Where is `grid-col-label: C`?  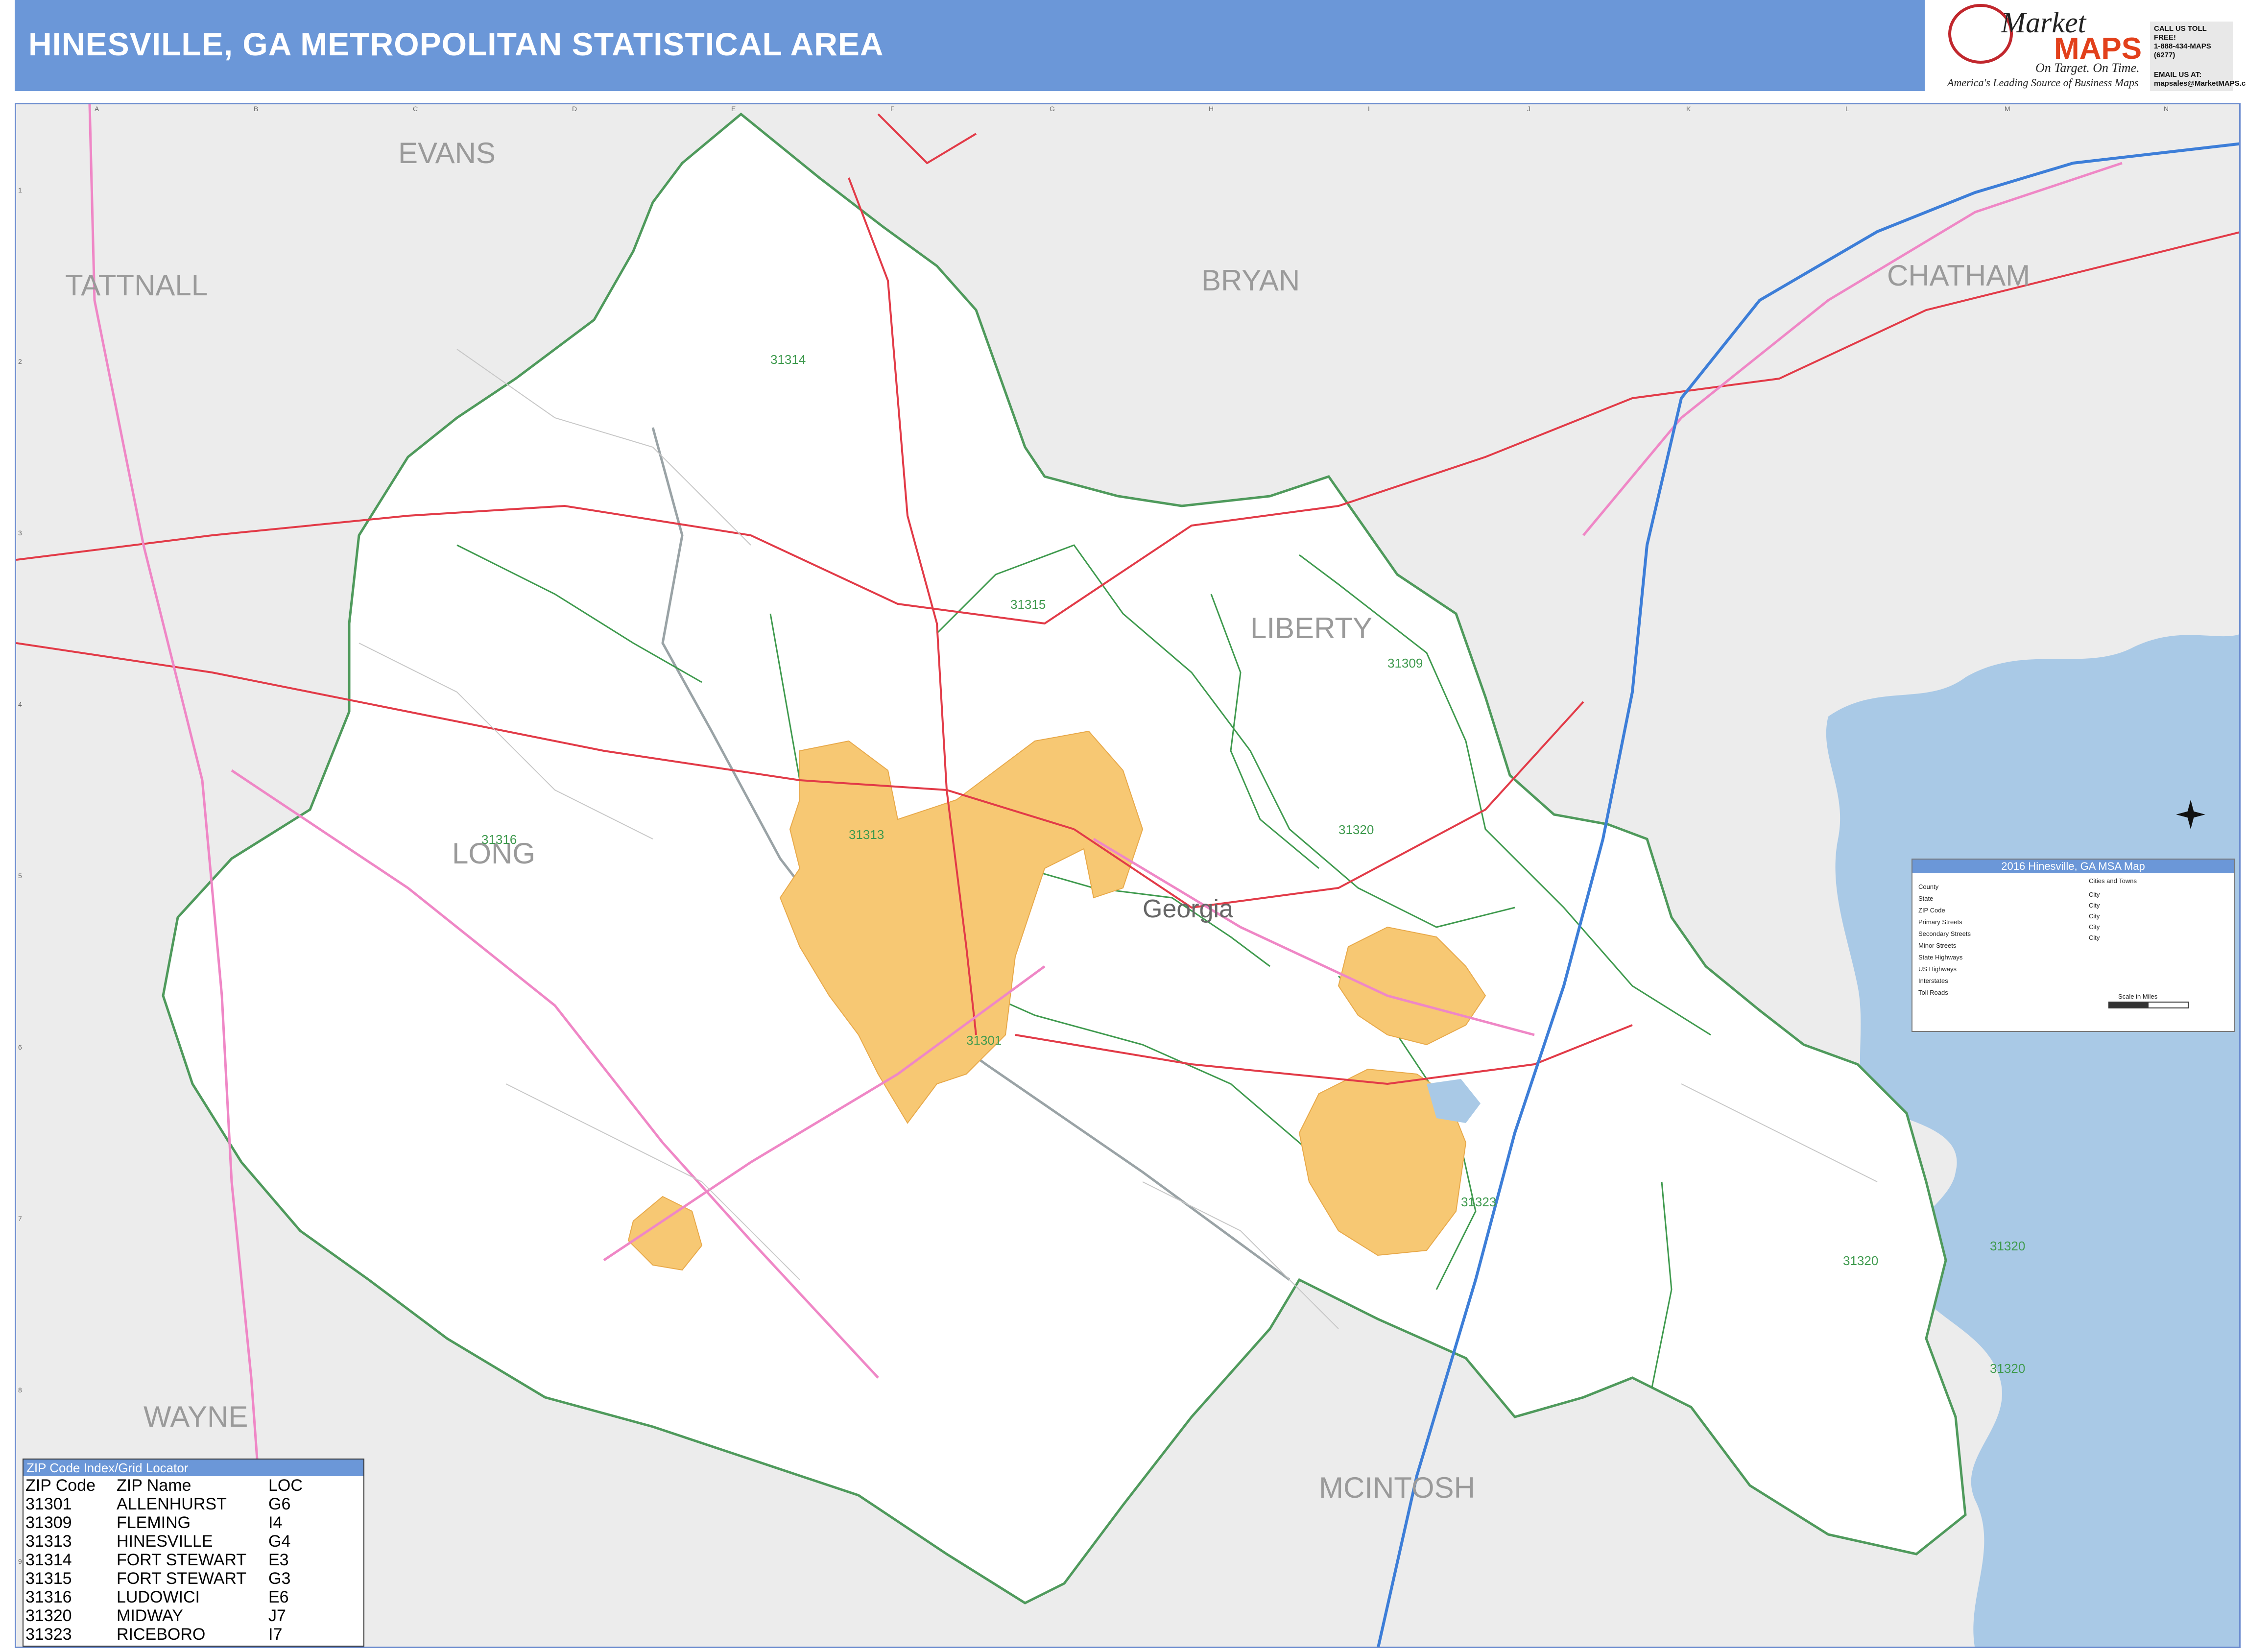 grid-col-label: C is located at coordinates (416, 109).